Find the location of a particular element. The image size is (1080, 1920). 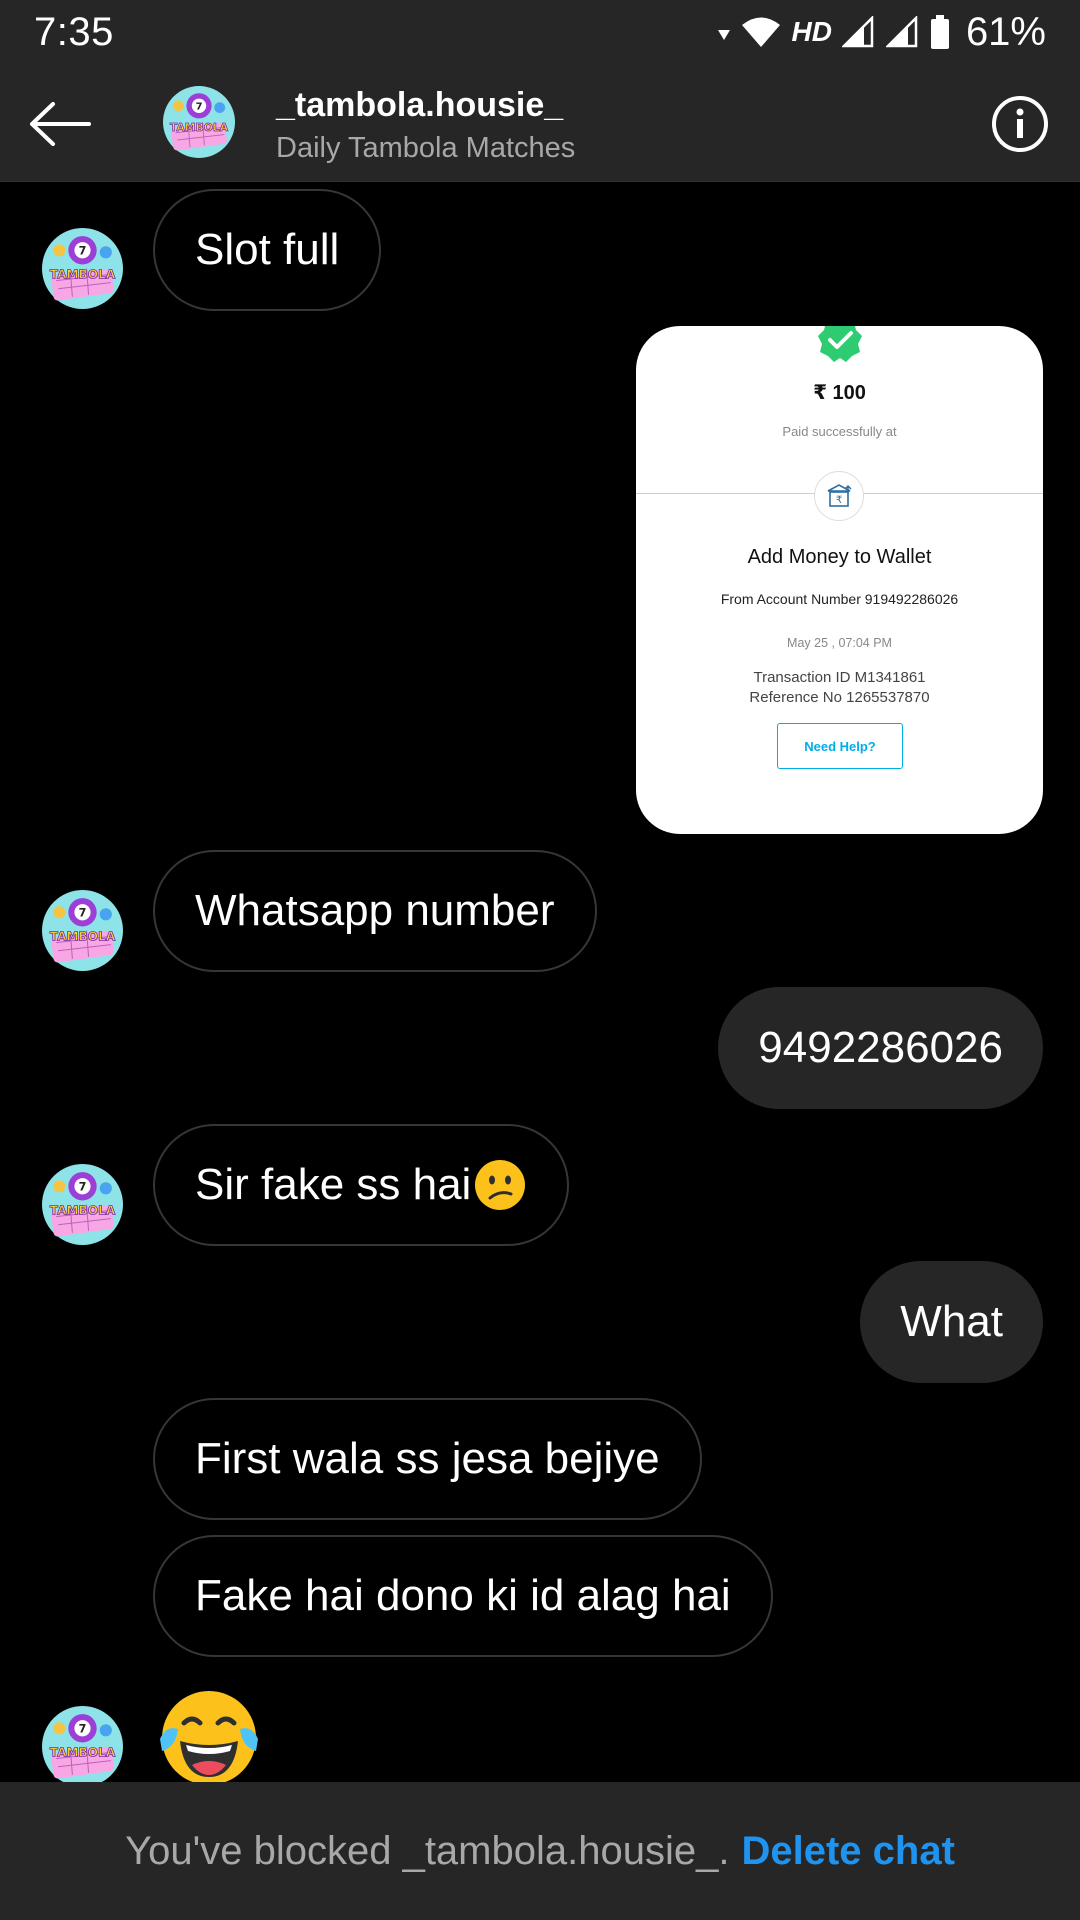

sent-message-bubble: What is located at coordinates (951, 1322).